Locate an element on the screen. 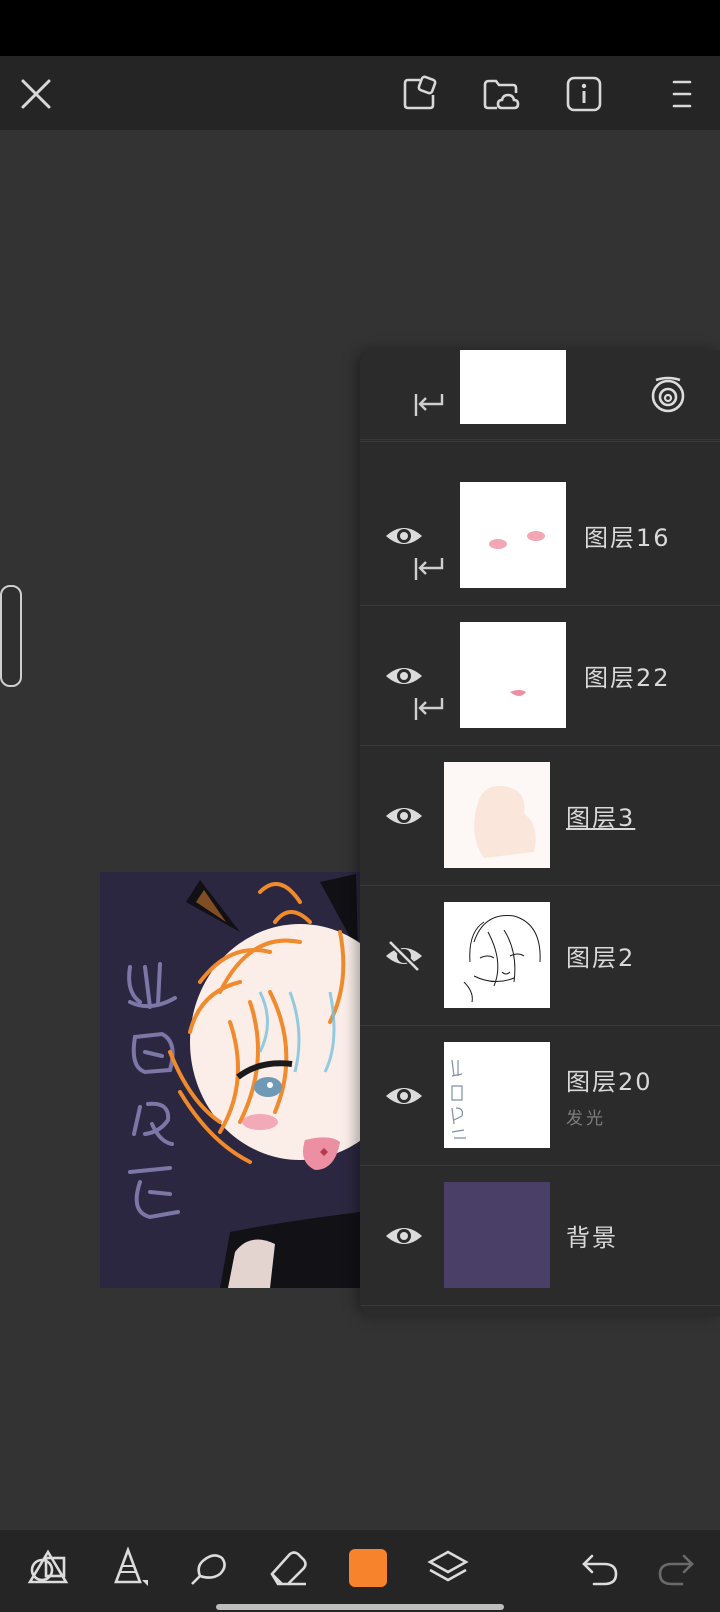 This screenshot has width=720, height=1612. artwork-canvas is located at coordinates (230, 1080).